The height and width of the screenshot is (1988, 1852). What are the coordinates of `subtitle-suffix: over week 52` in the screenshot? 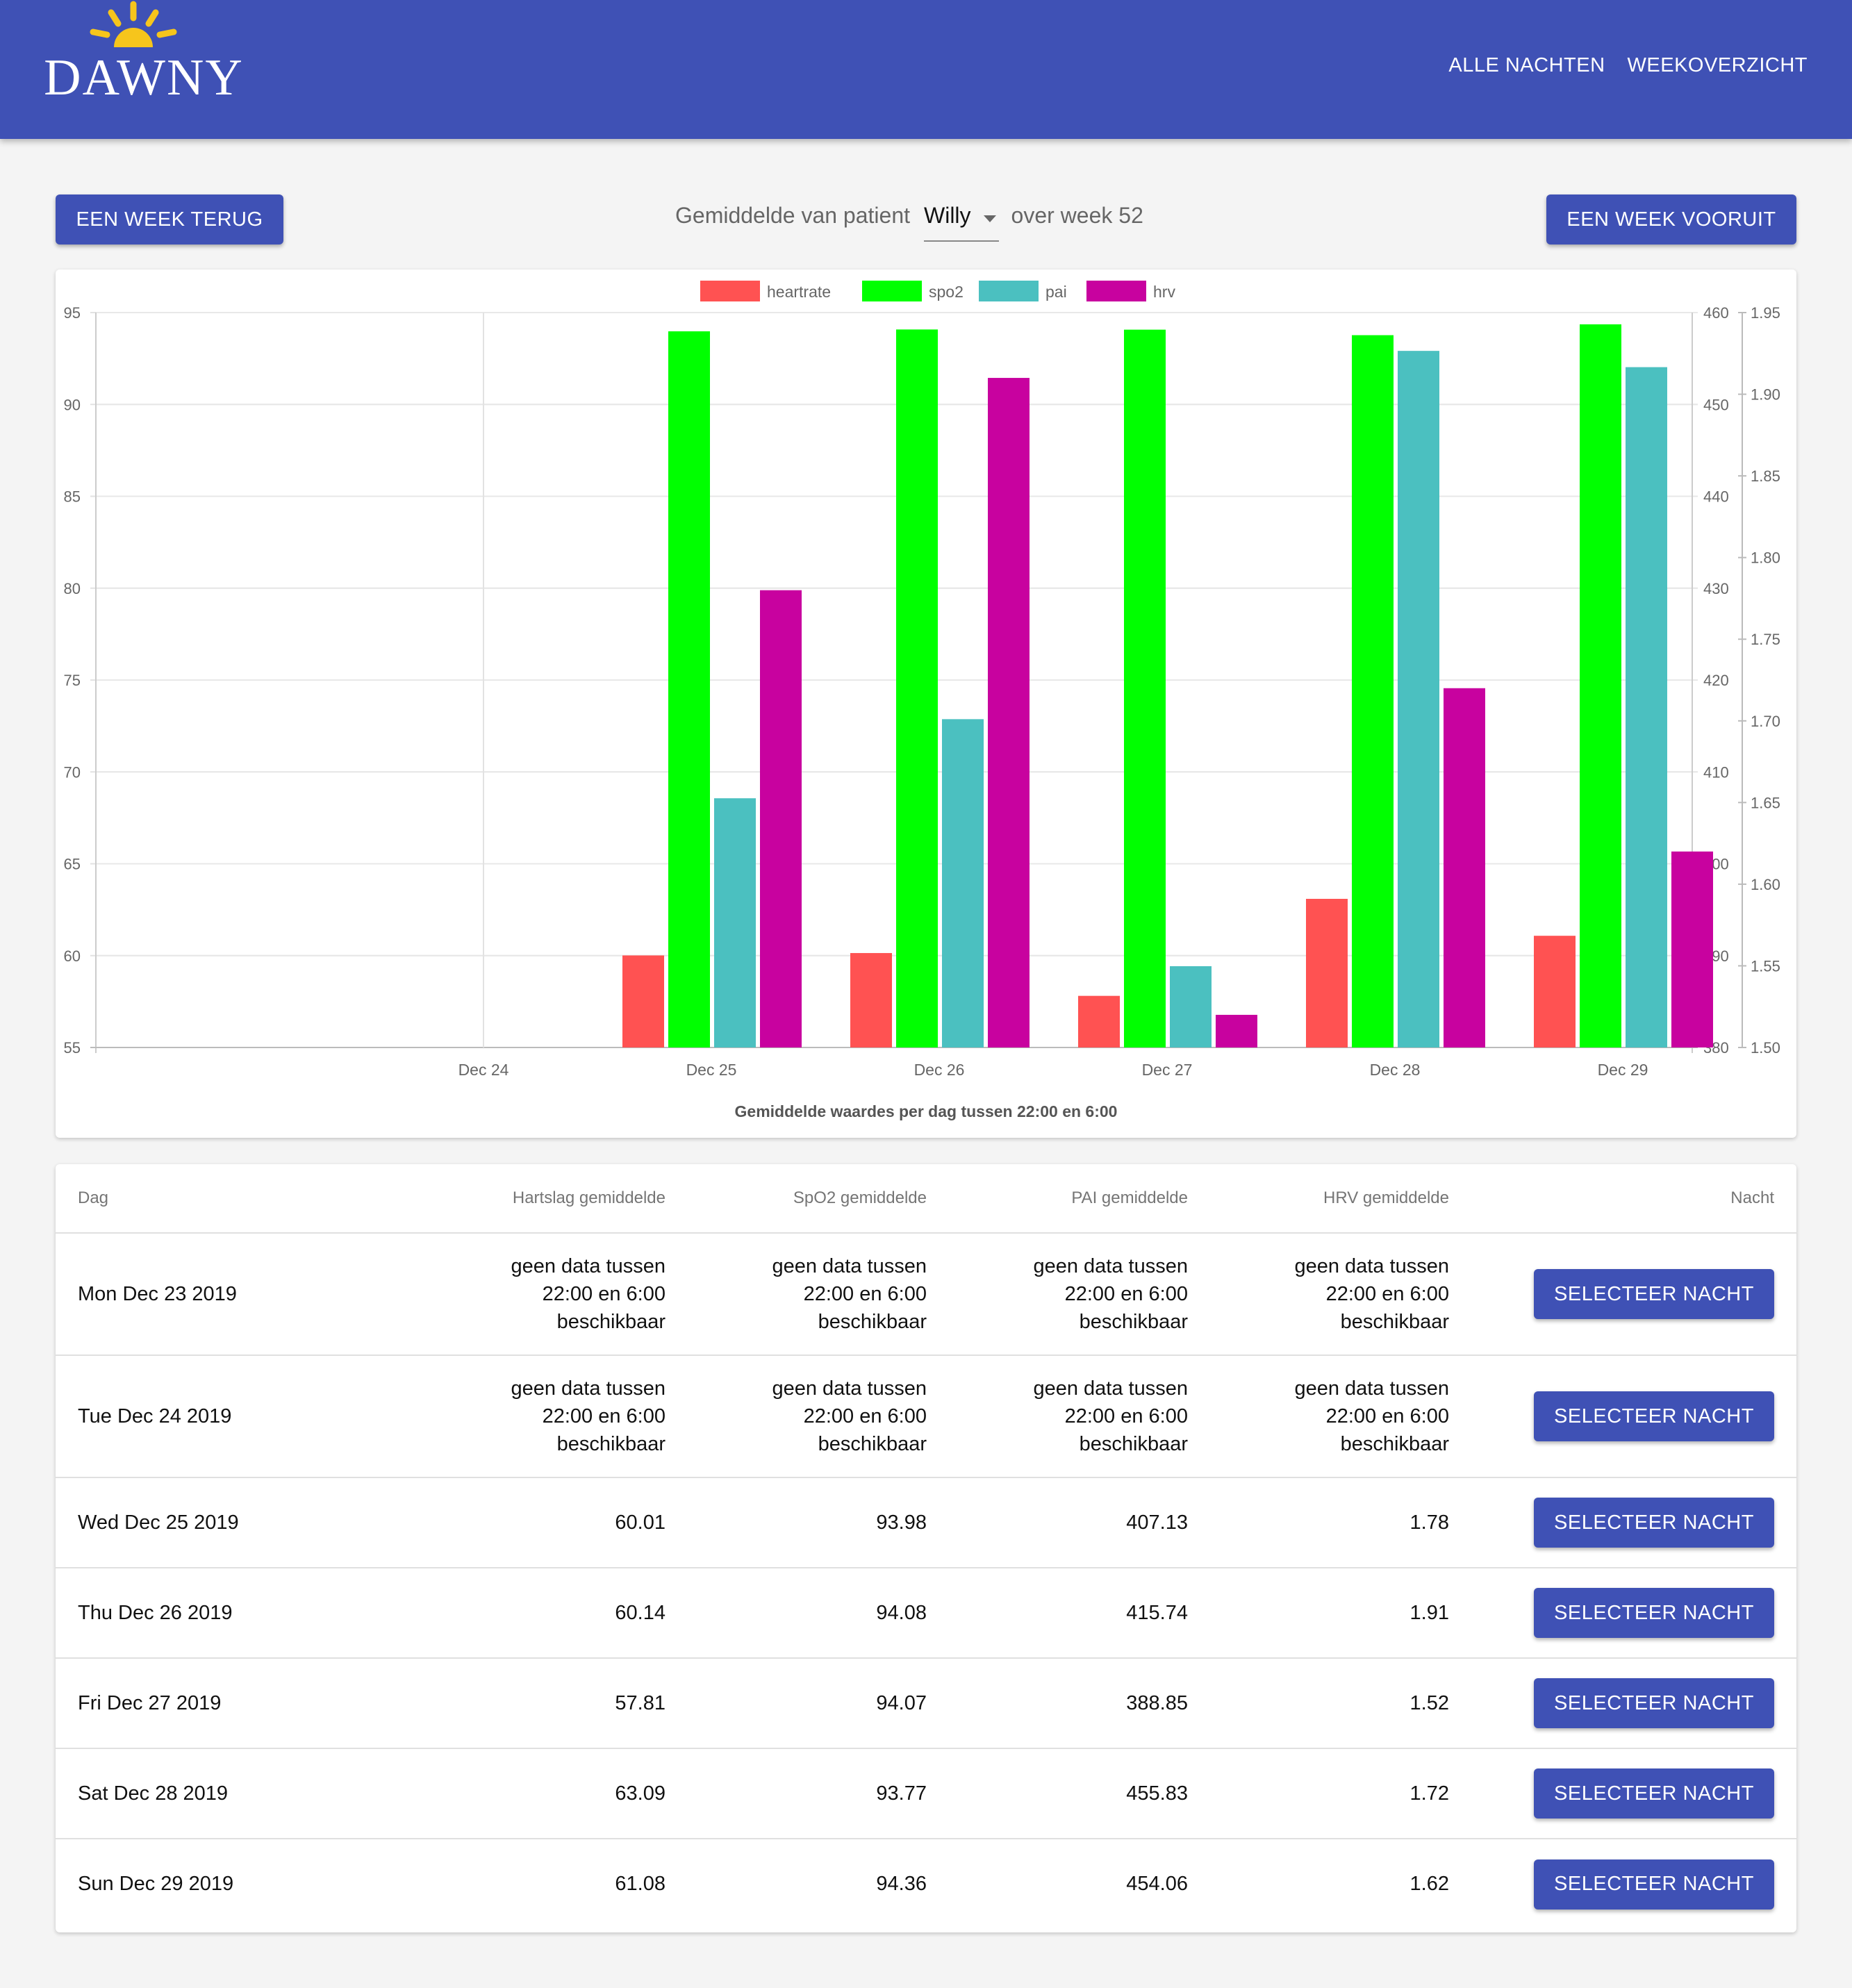 It's located at (1077, 215).